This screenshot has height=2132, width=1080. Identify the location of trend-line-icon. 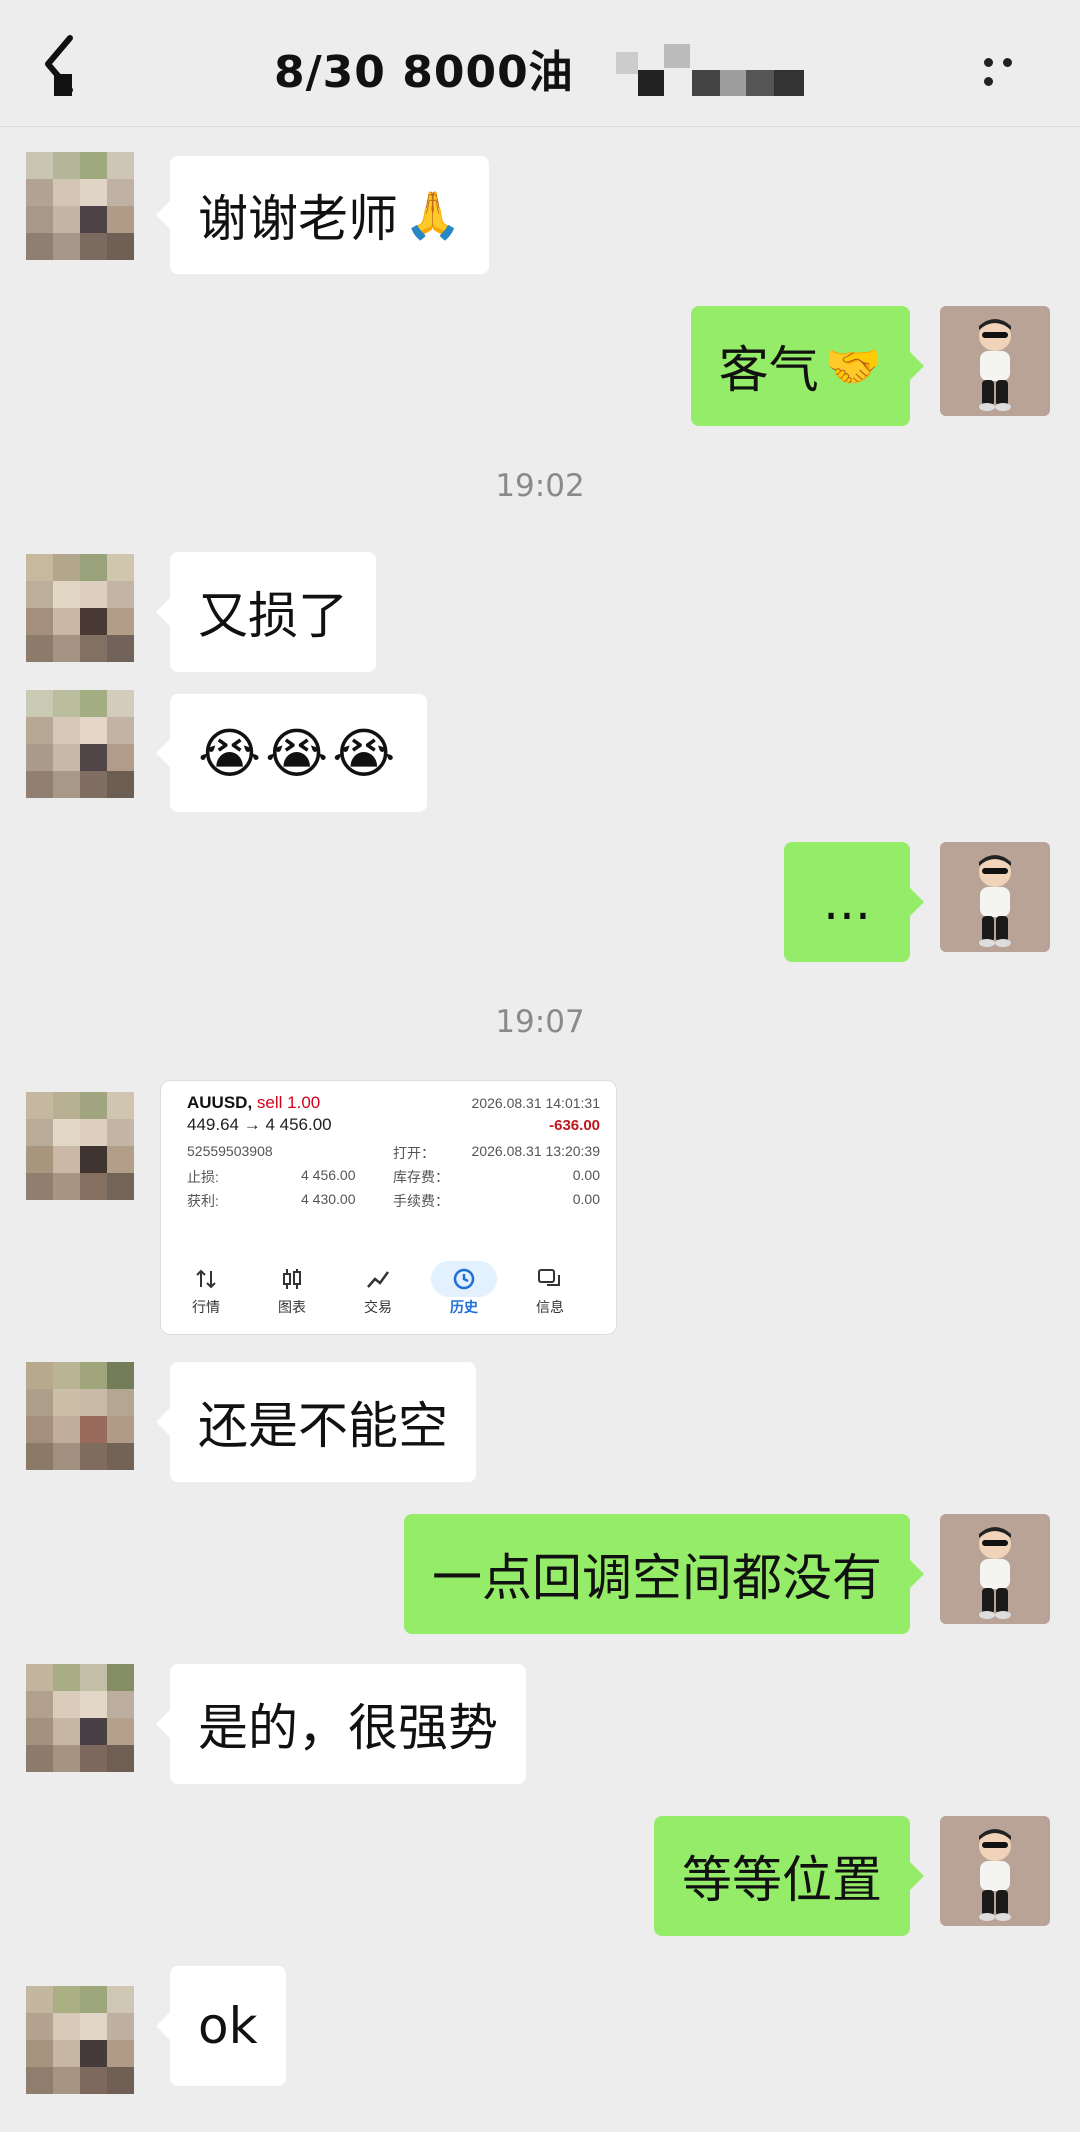
(378, 1279).